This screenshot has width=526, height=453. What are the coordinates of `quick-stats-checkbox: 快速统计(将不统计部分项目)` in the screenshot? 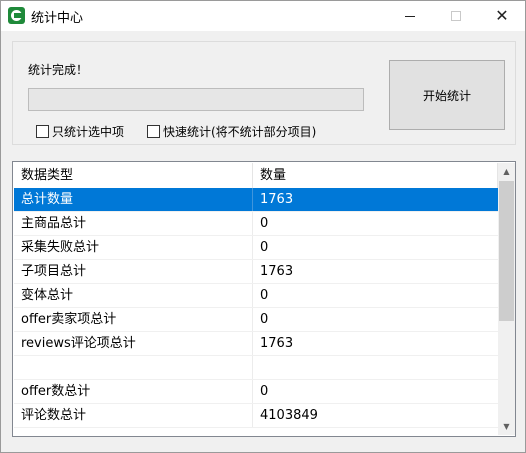 It's located at (231, 131).